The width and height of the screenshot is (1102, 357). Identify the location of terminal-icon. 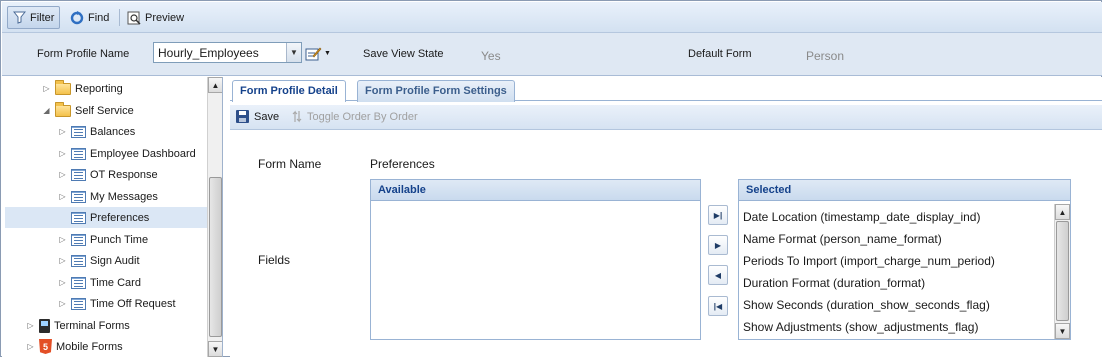
(44, 325).